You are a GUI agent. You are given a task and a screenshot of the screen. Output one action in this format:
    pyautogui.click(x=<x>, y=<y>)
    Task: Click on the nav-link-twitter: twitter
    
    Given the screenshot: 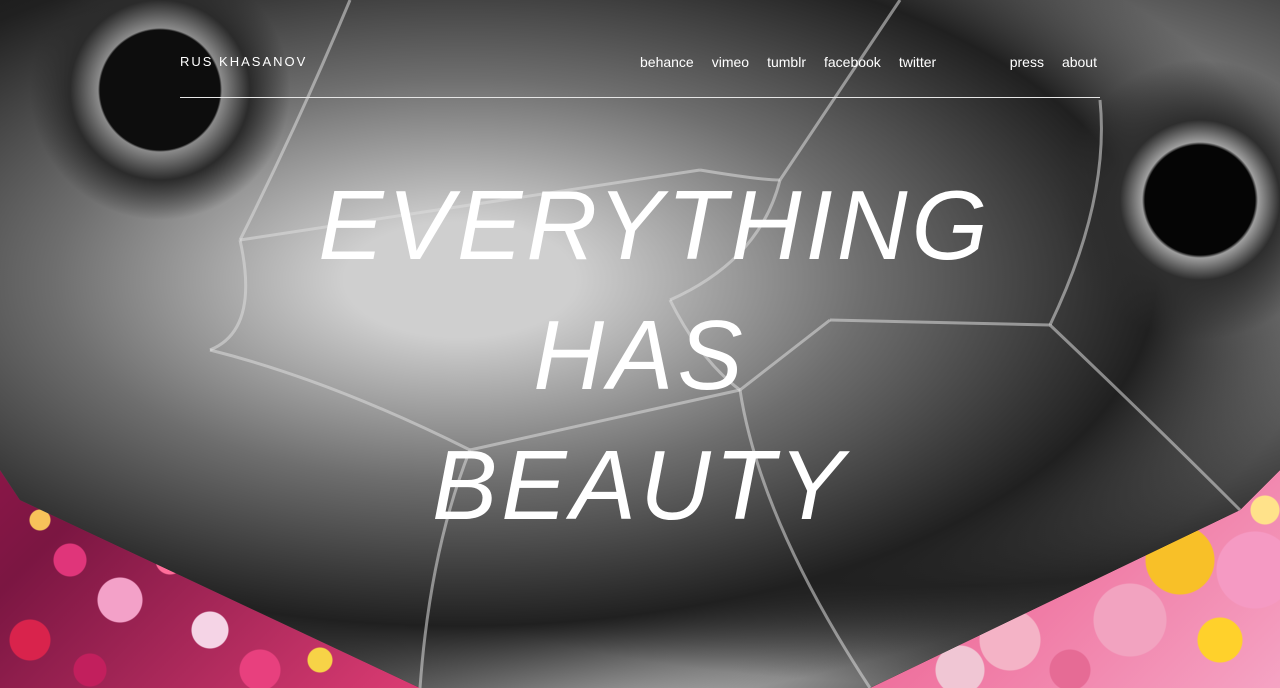 What is the action you would take?
    pyautogui.click(x=917, y=62)
    